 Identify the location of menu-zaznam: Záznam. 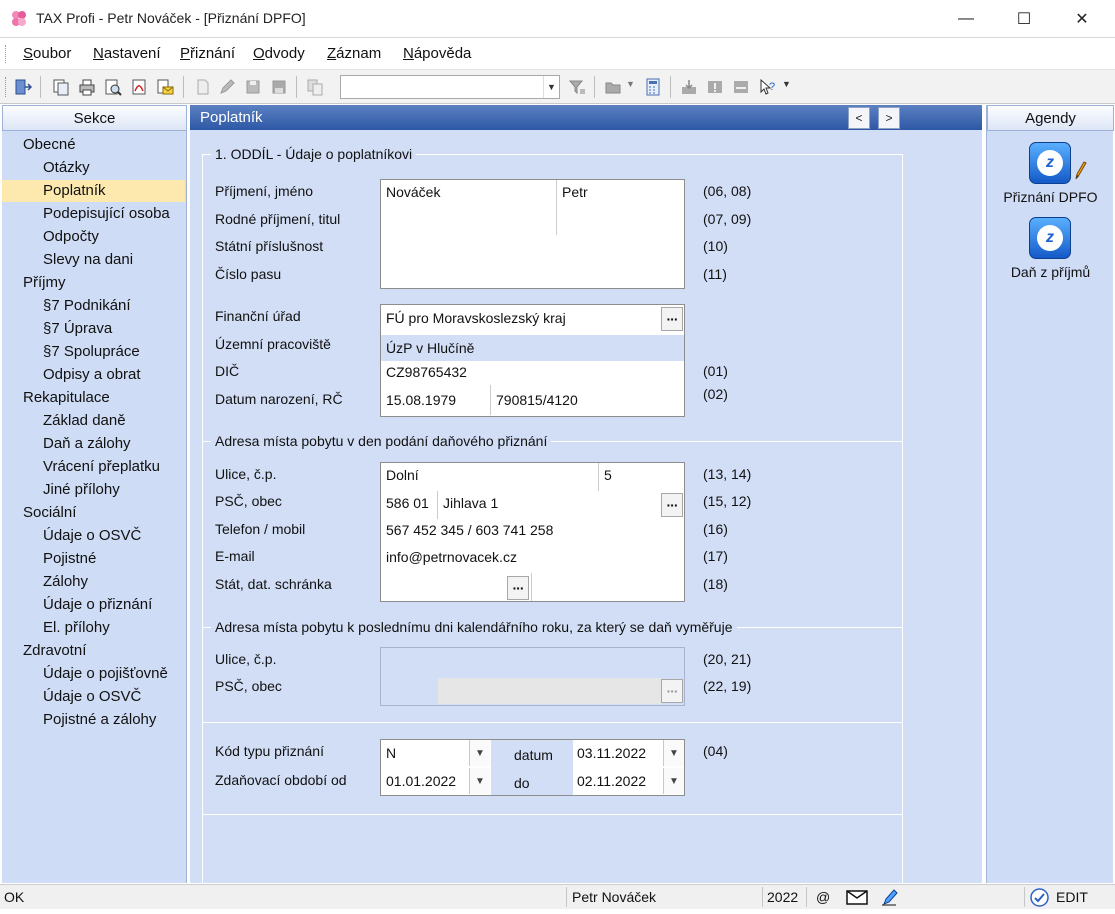
(354, 53).